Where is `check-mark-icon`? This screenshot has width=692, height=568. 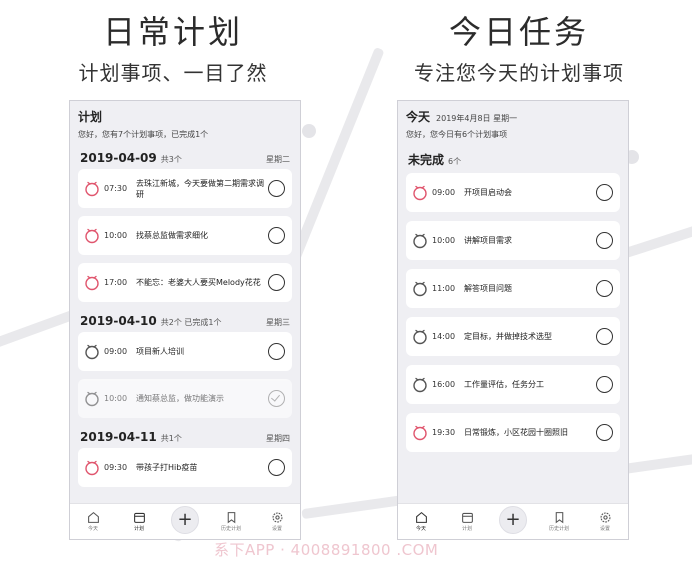 check-mark-icon is located at coordinates (275, 397).